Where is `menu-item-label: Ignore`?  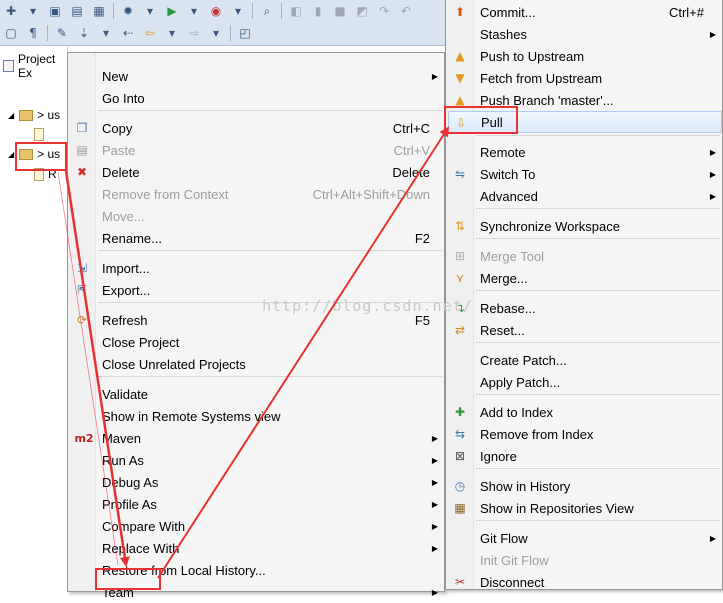
menu-item-label: Ignore is located at coordinates (498, 456).